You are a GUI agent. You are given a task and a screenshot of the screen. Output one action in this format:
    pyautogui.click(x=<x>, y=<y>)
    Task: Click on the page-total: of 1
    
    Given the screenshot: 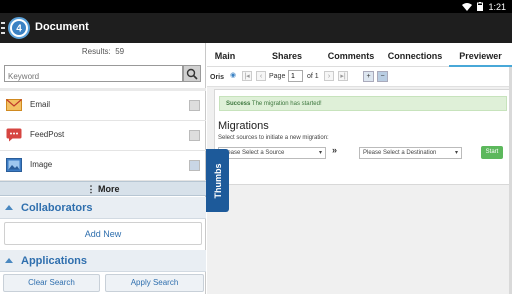 What is the action you would take?
    pyautogui.click(x=313, y=76)
    